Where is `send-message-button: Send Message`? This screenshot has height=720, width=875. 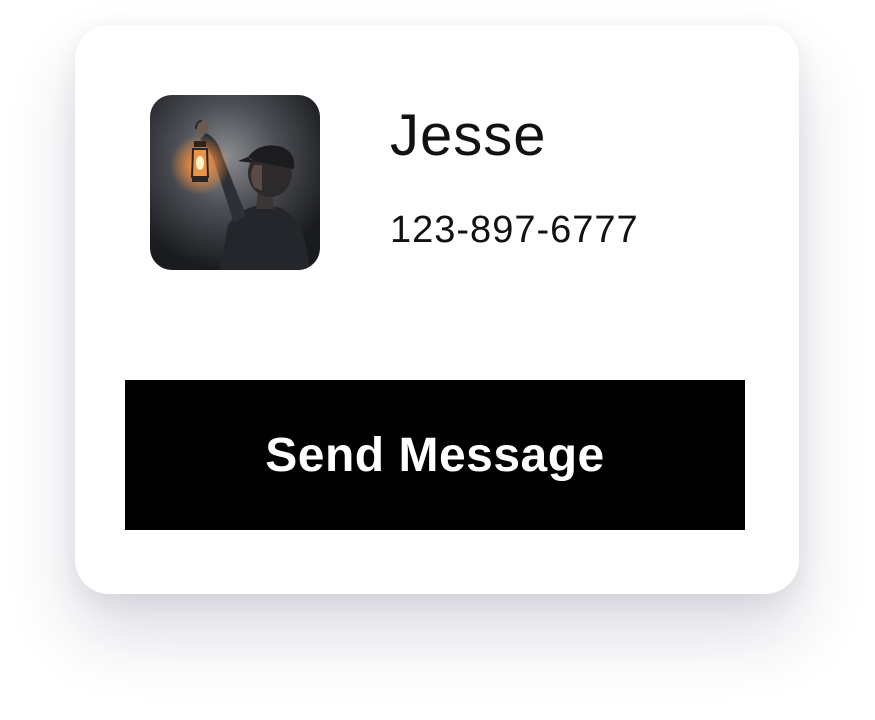
send-message-button: Send Message is located at coordinates (435, 455).